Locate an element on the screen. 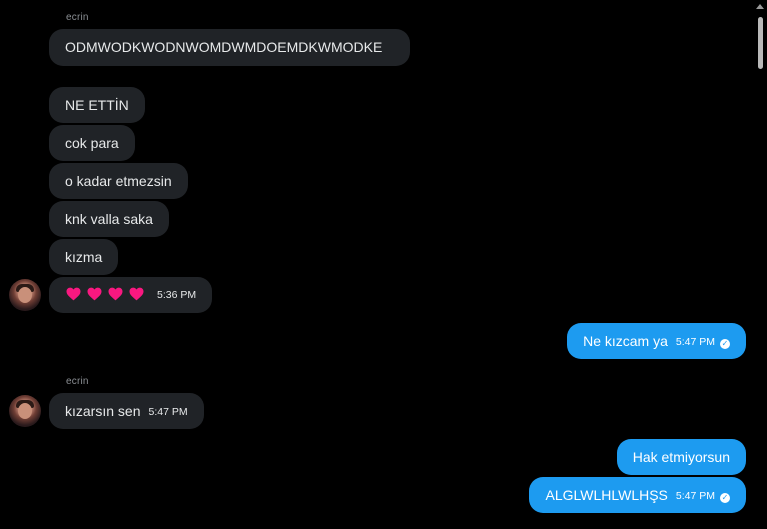 The width and height of the screenshot is (767, 529). hearts-row is located at coordinates (107, 294).